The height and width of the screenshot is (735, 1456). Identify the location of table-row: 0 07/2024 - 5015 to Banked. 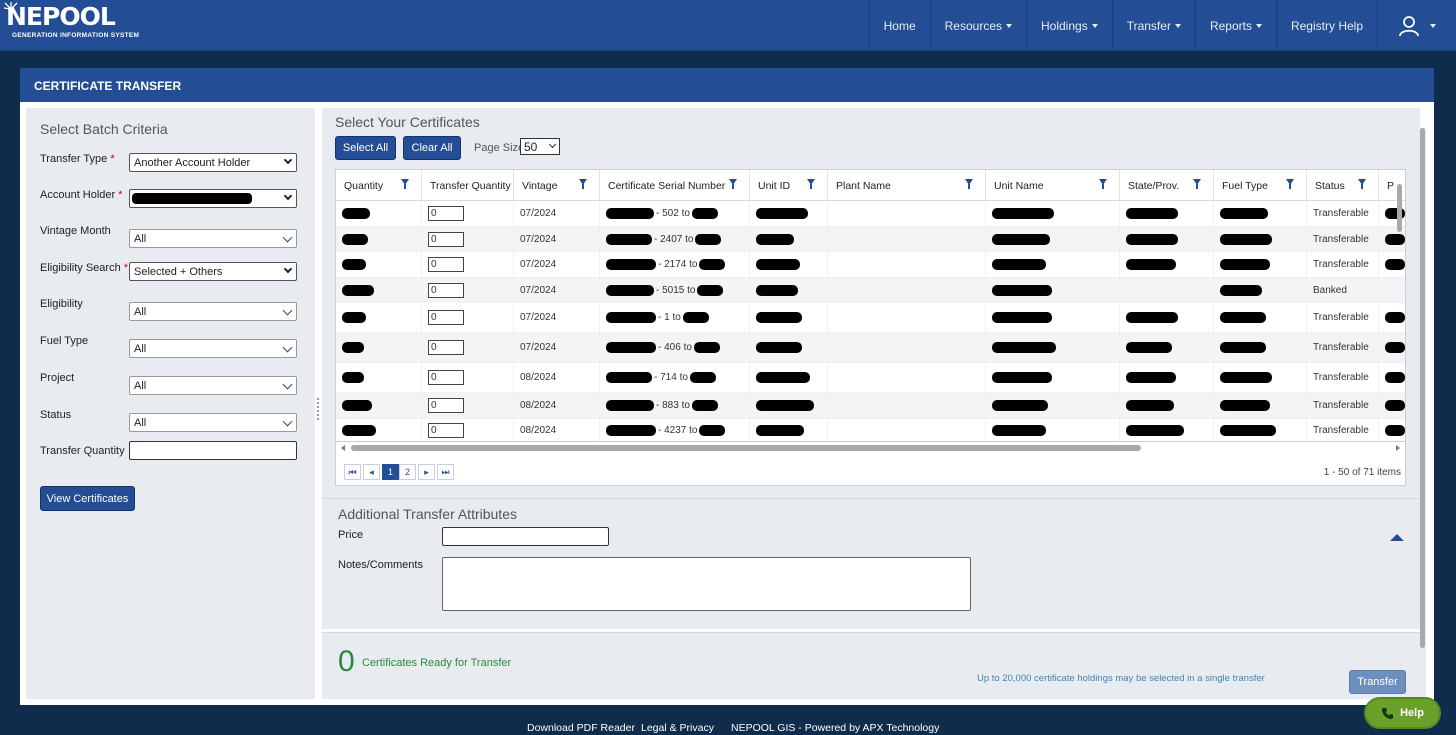
(870, 290).